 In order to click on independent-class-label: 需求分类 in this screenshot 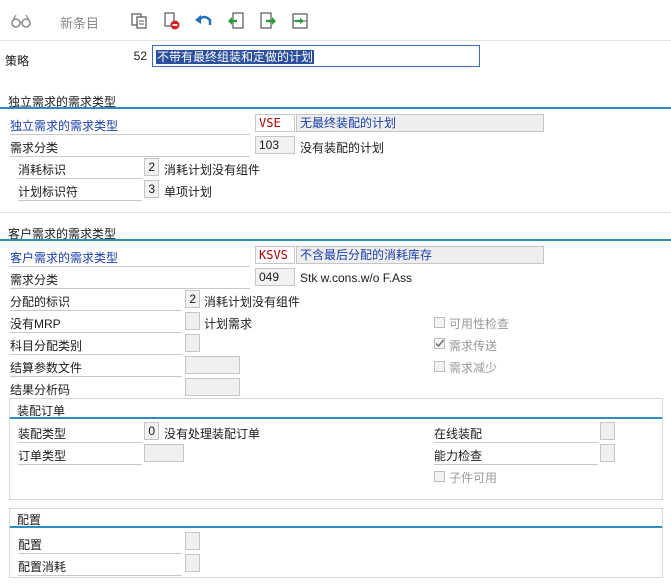, I will do `click(130, 148)`.